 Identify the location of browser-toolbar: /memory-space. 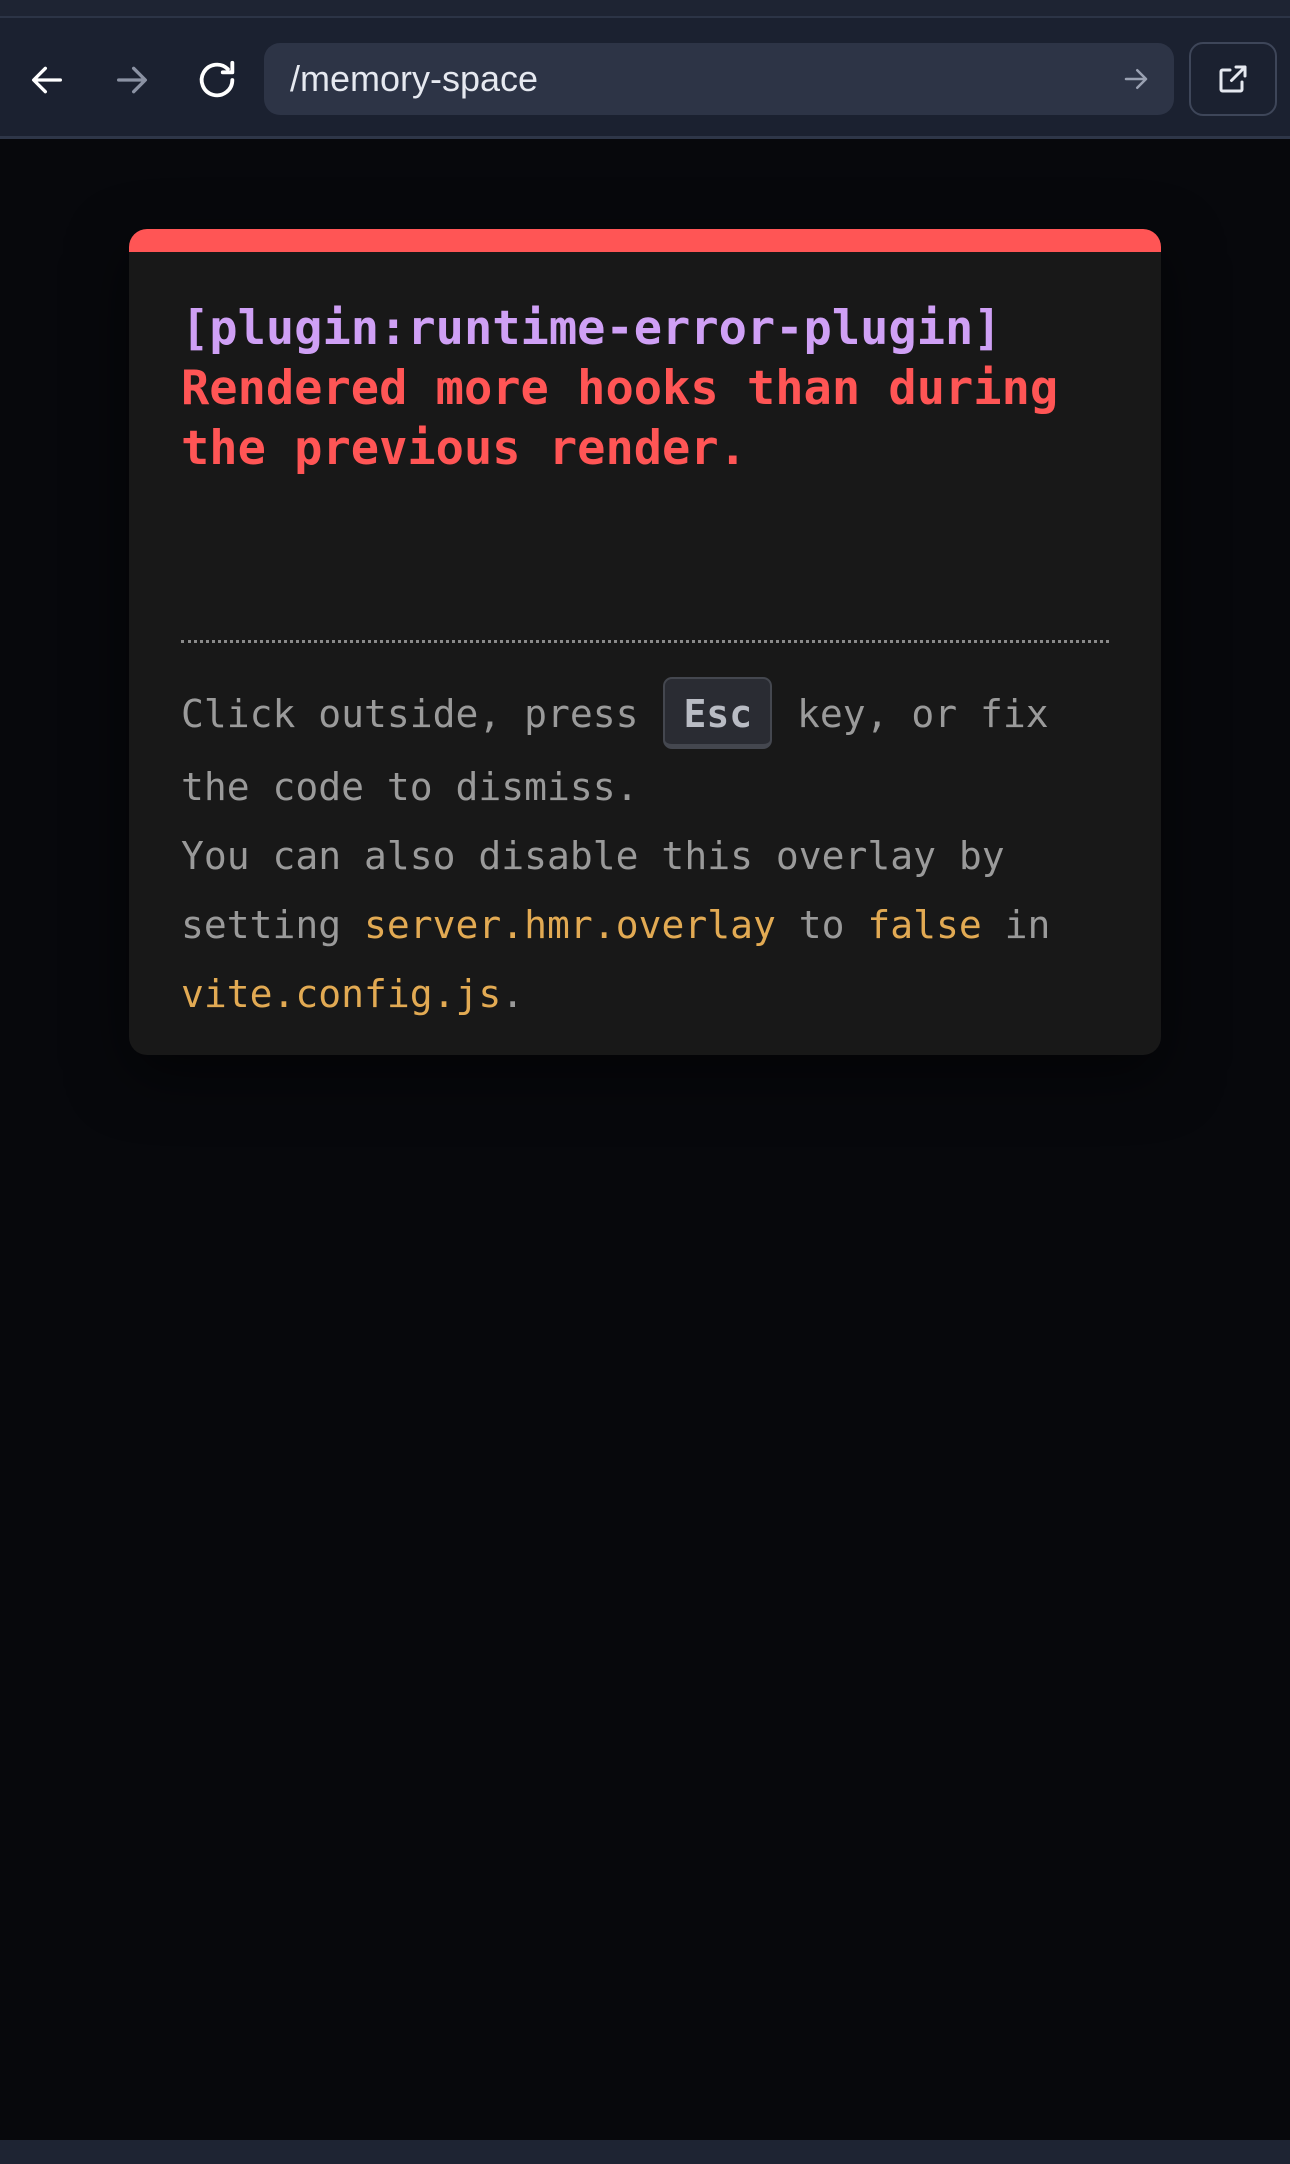
(645, 78).